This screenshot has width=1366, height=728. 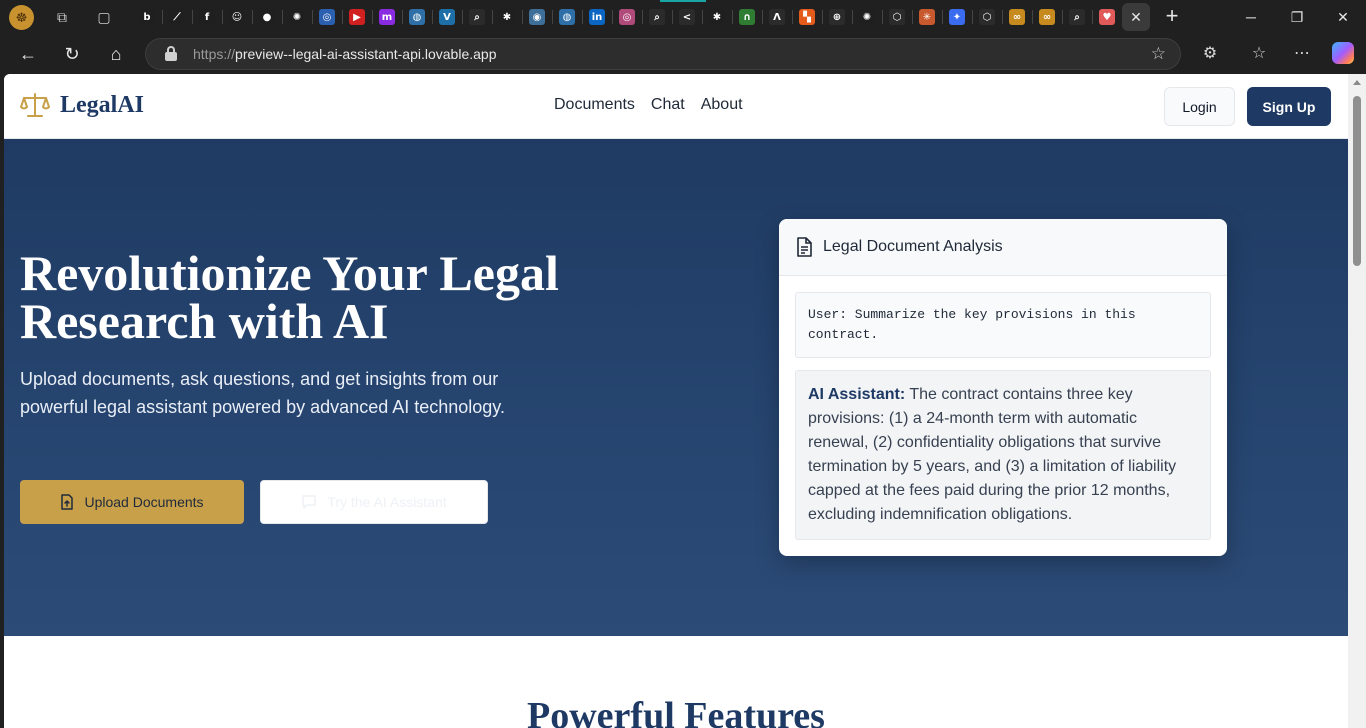 What do you see at coordinates (207, 17) in the screenshot?
I see `pinned-tab: f` at bounding box center [207, 17].